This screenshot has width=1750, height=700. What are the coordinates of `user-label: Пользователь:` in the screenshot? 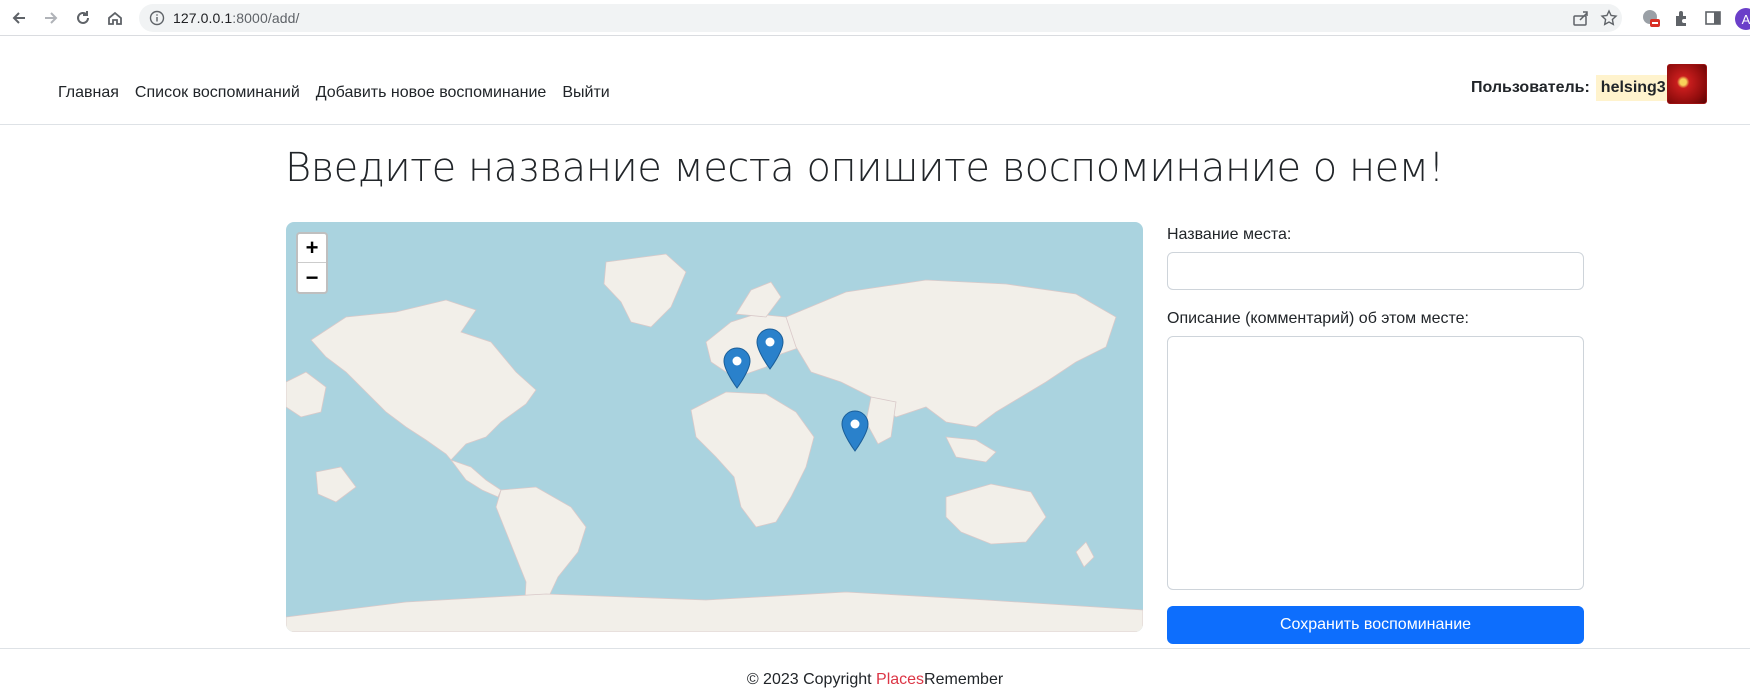 It's located at (1530, 87).